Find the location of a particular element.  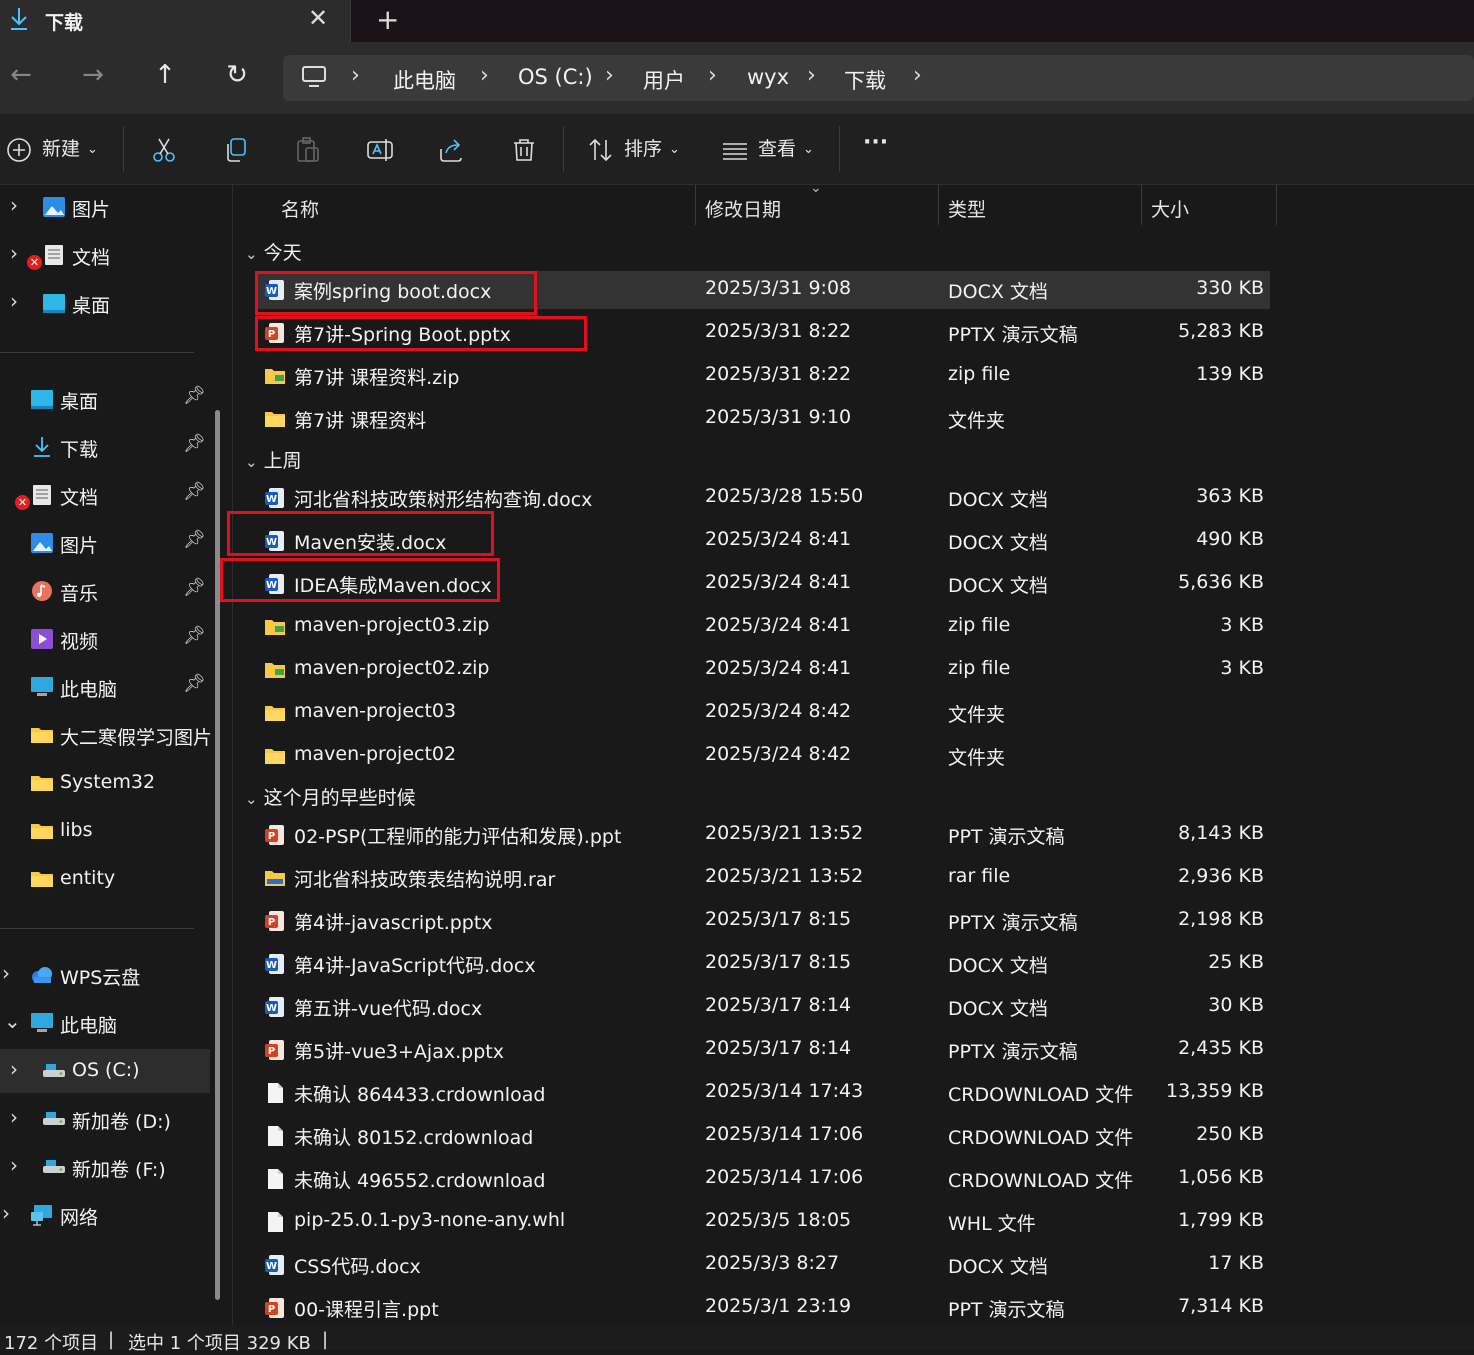

download-icon is located at coordinates (42, 447).